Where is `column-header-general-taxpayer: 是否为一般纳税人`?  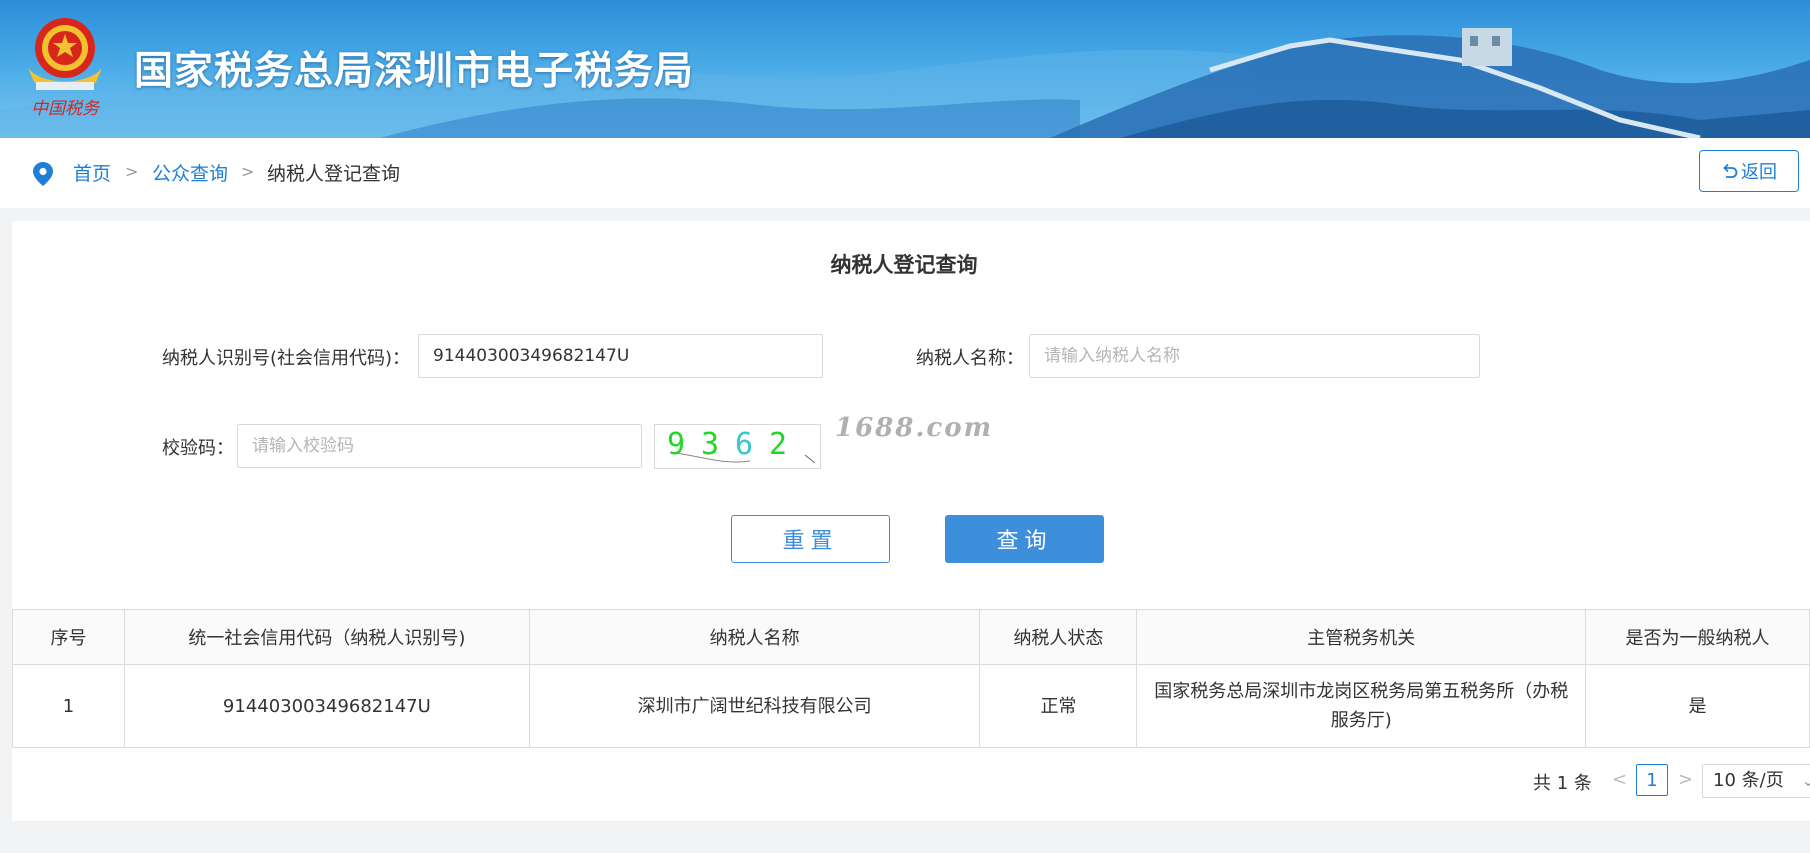 column-header-general-taxpayer: 是否为一般纳税人 is located at coordinates (1697, 637).